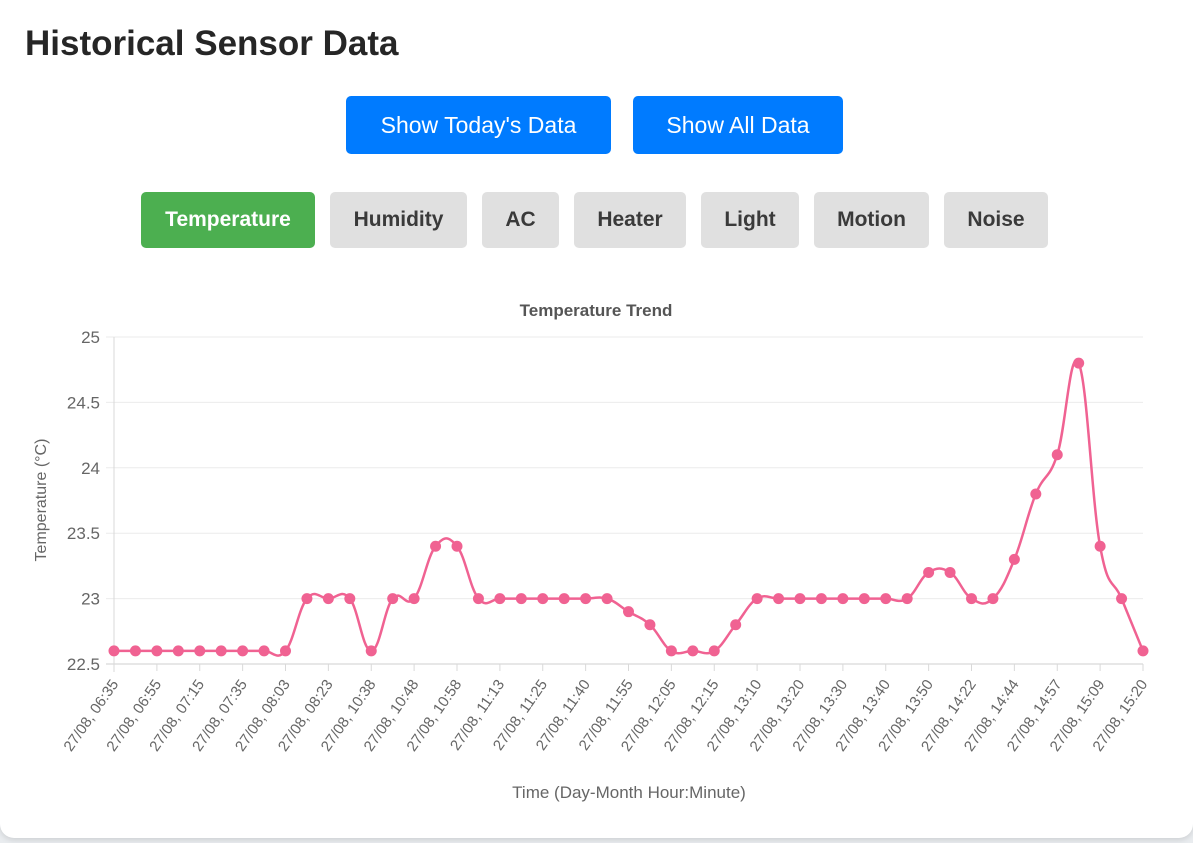 The image size is (1193, 843). I want to click on tab-noise: Noise, so click(996, 220).